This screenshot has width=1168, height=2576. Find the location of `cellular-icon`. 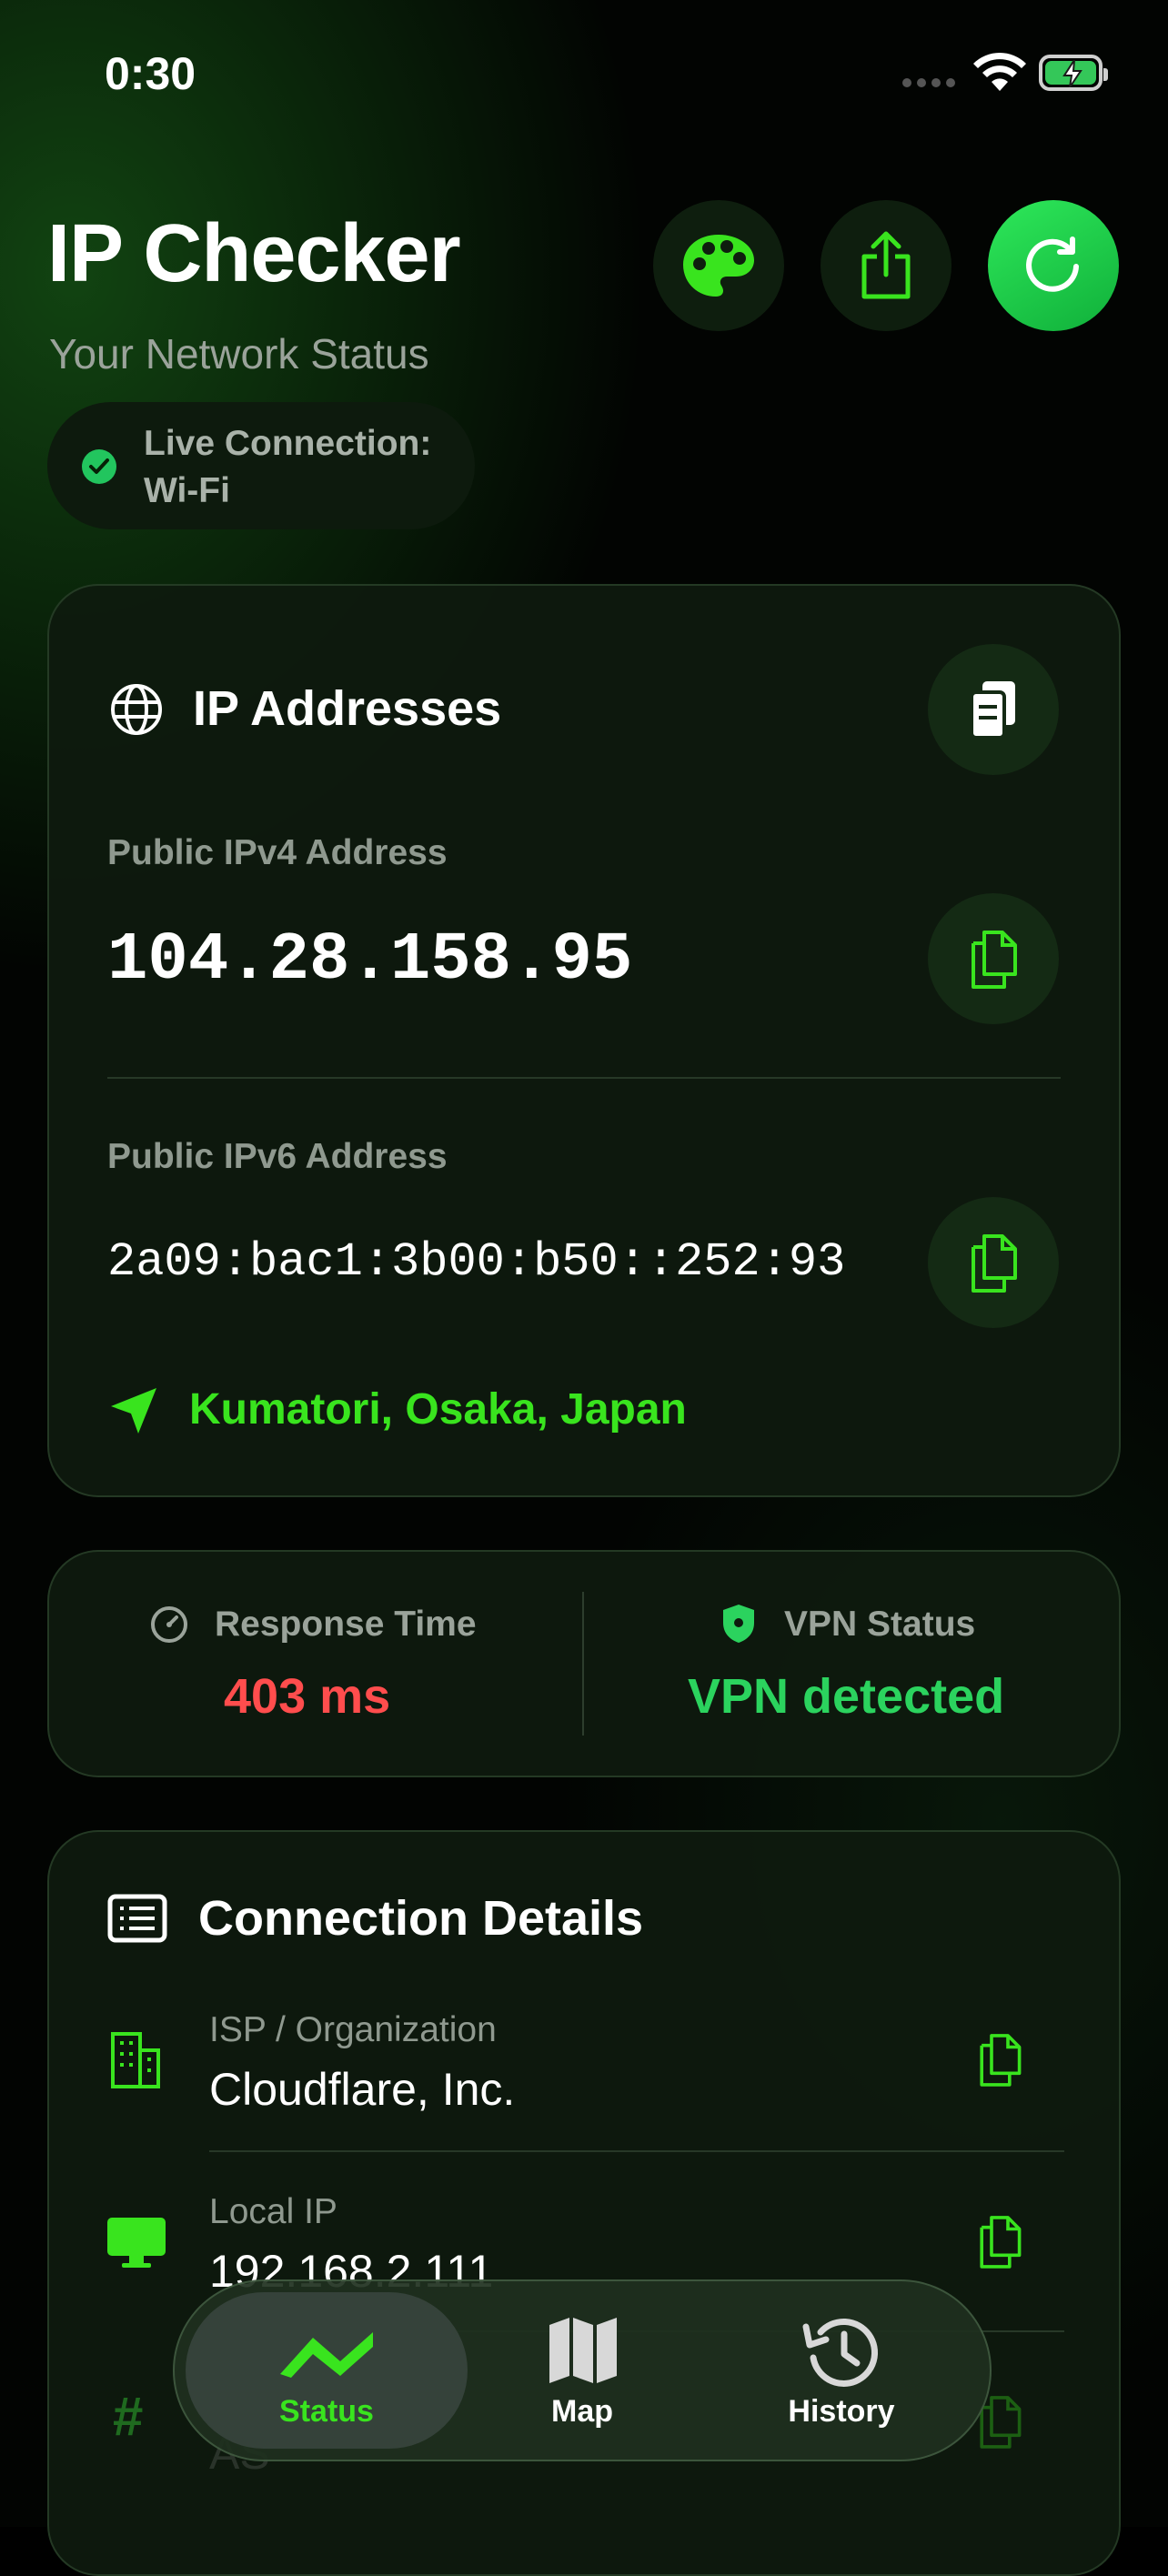

cellular-icon is located at coordinates (928, 82).